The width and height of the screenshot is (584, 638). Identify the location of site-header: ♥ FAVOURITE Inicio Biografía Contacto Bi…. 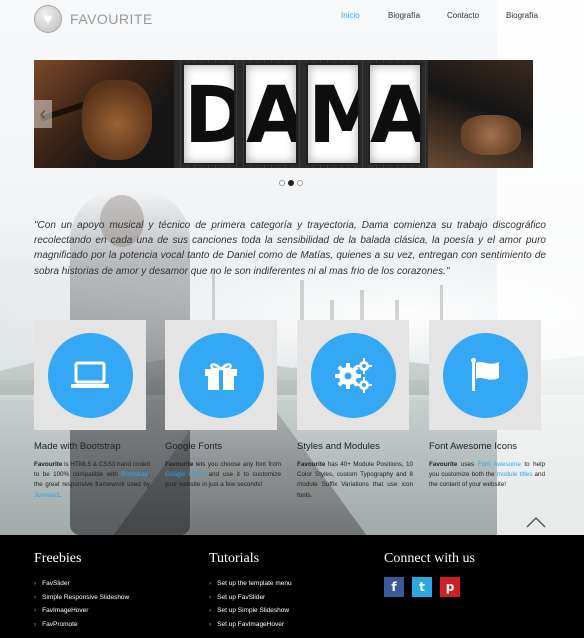
(292, 20).